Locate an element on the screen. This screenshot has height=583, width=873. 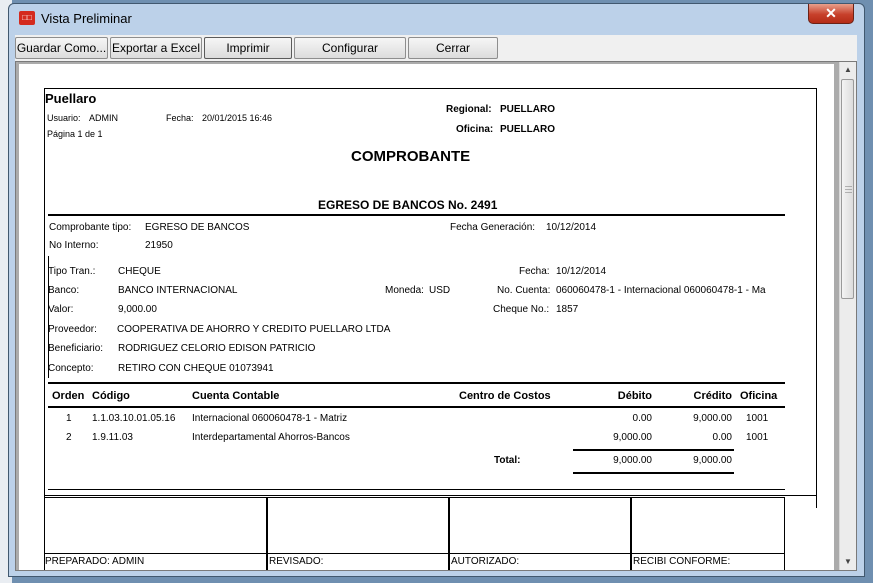
vertical-scrollbar: ▲ — — — ▼ is located at coordinates (847, 316).